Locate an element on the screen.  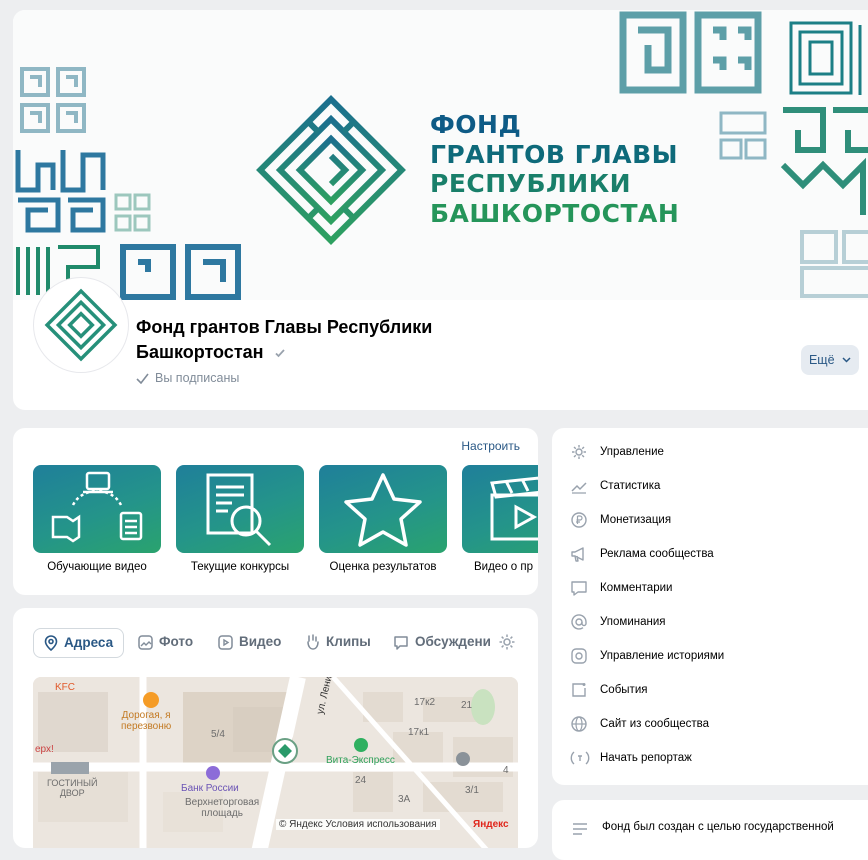
menu-item-label: Начать репортаж is located at coordinates (646, 758).